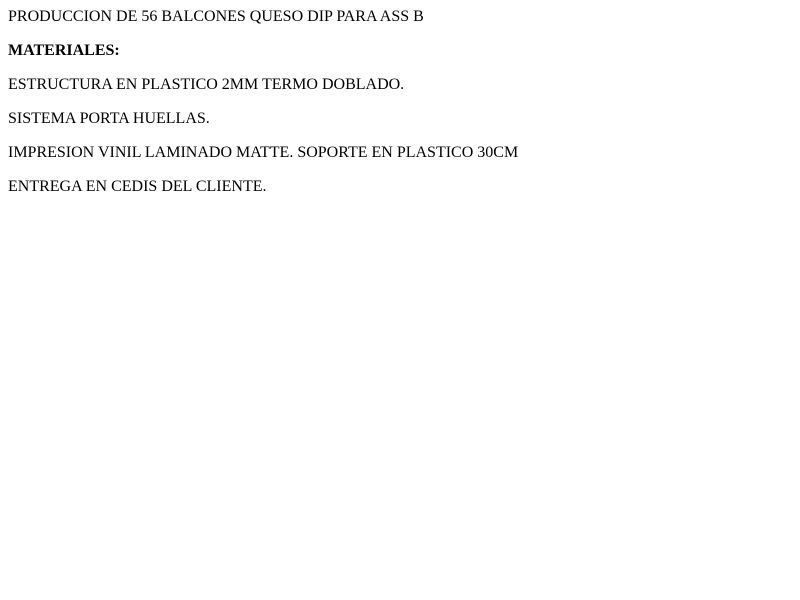  I want to click on material-item-delivery: ENTREGA EN CEDIS DEL CLIENTE., so click(137, 186).